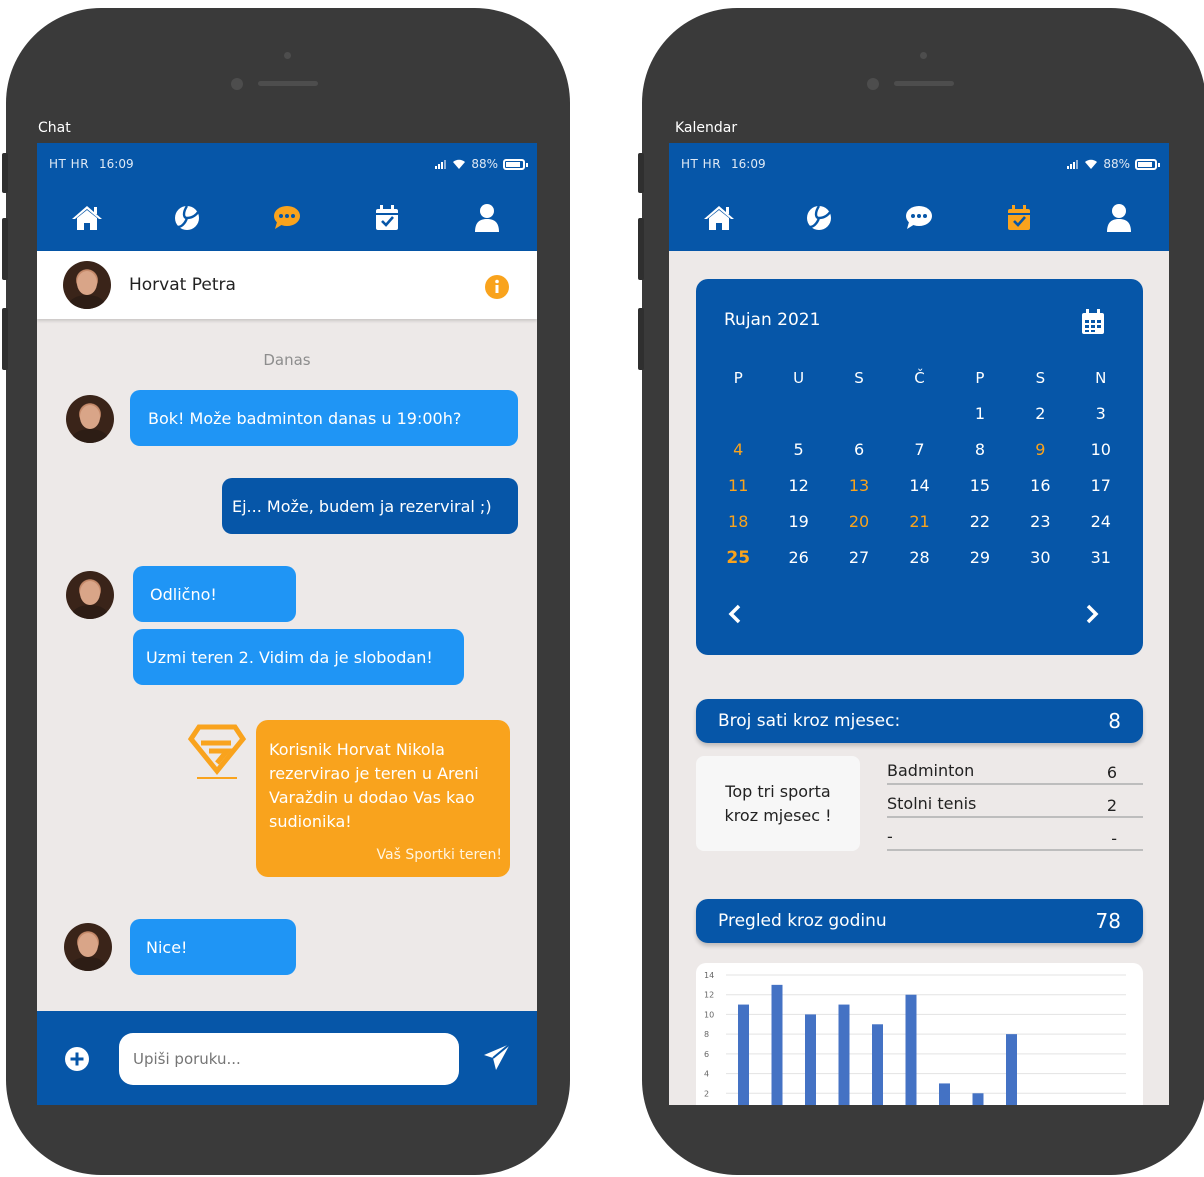 The height and width of the screenshot is (1177, 1204). I want to click on calendar-day: 30, so click(1040, 558).